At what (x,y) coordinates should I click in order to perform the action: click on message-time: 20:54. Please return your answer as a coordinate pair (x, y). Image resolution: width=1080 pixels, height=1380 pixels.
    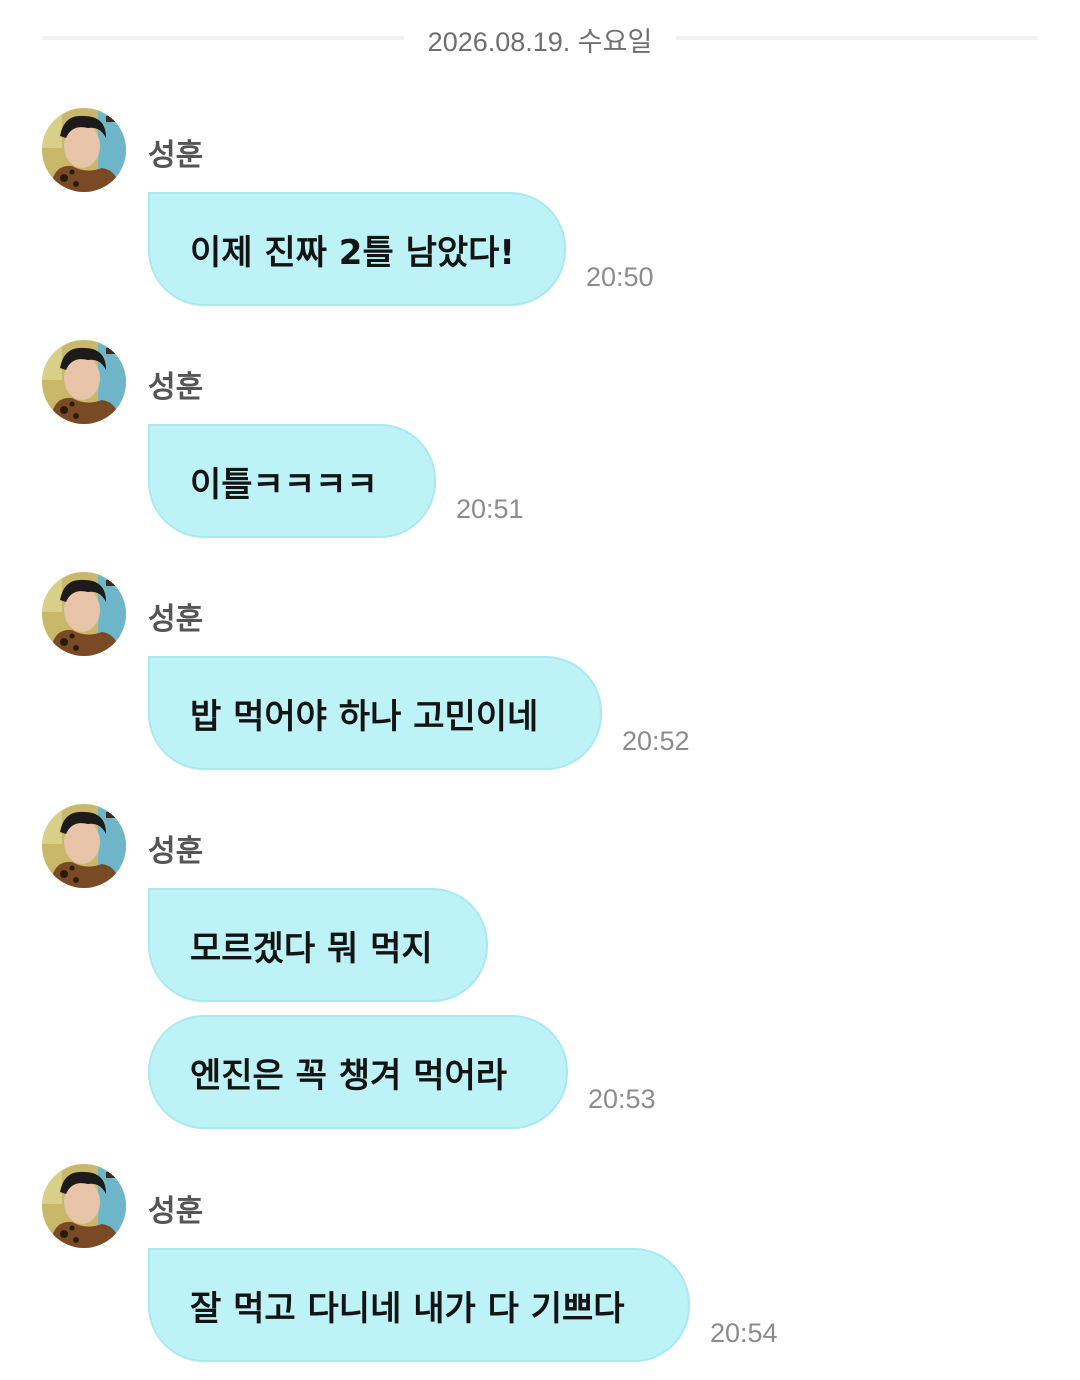
    Looking at the image, I should click on (744, 1333).